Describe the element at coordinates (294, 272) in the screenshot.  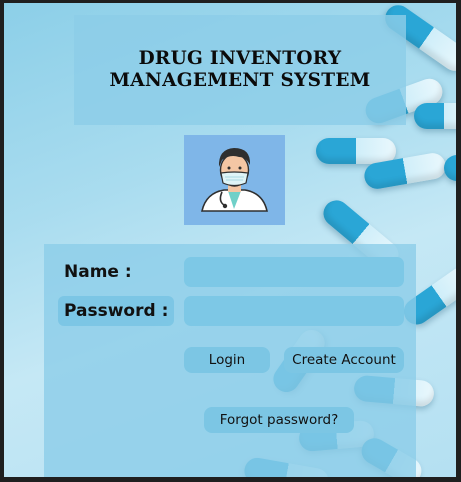
I see `name-input` at that location.